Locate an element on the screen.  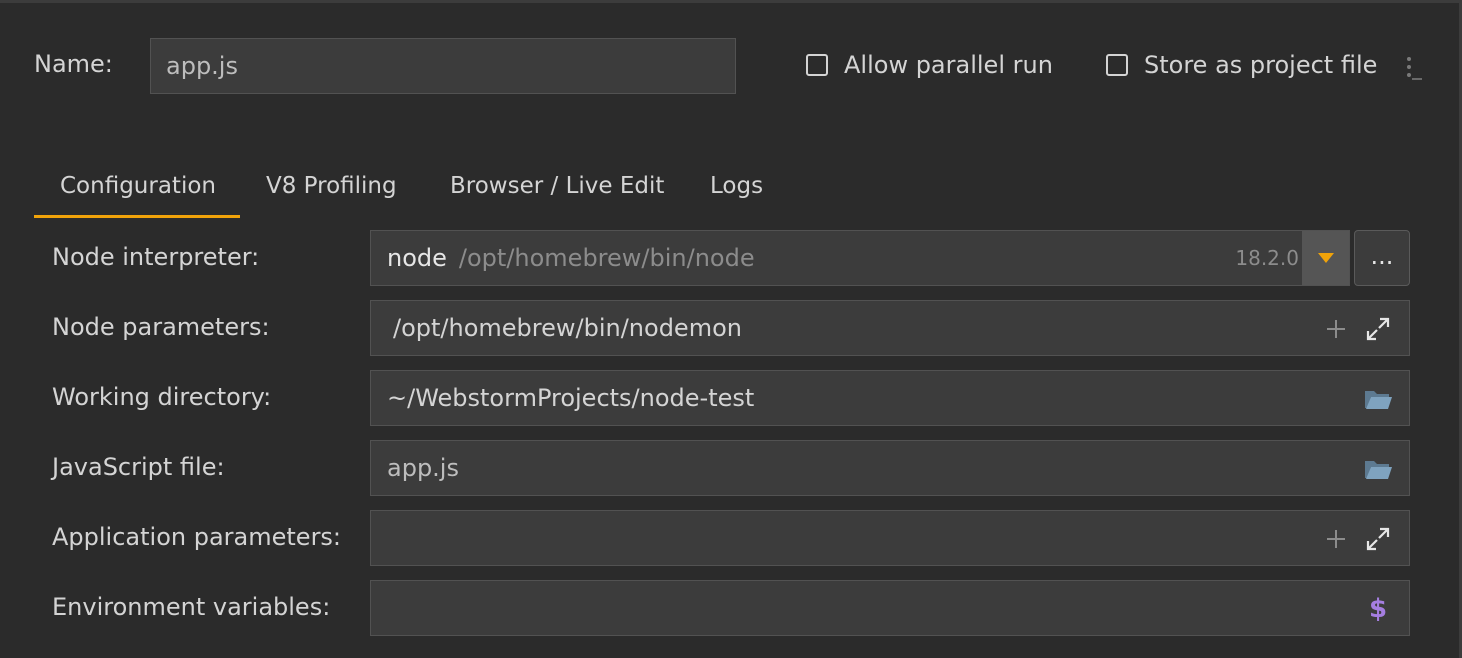
javascript-file-label: JavaScript file: is located at coordinates (138, 467).